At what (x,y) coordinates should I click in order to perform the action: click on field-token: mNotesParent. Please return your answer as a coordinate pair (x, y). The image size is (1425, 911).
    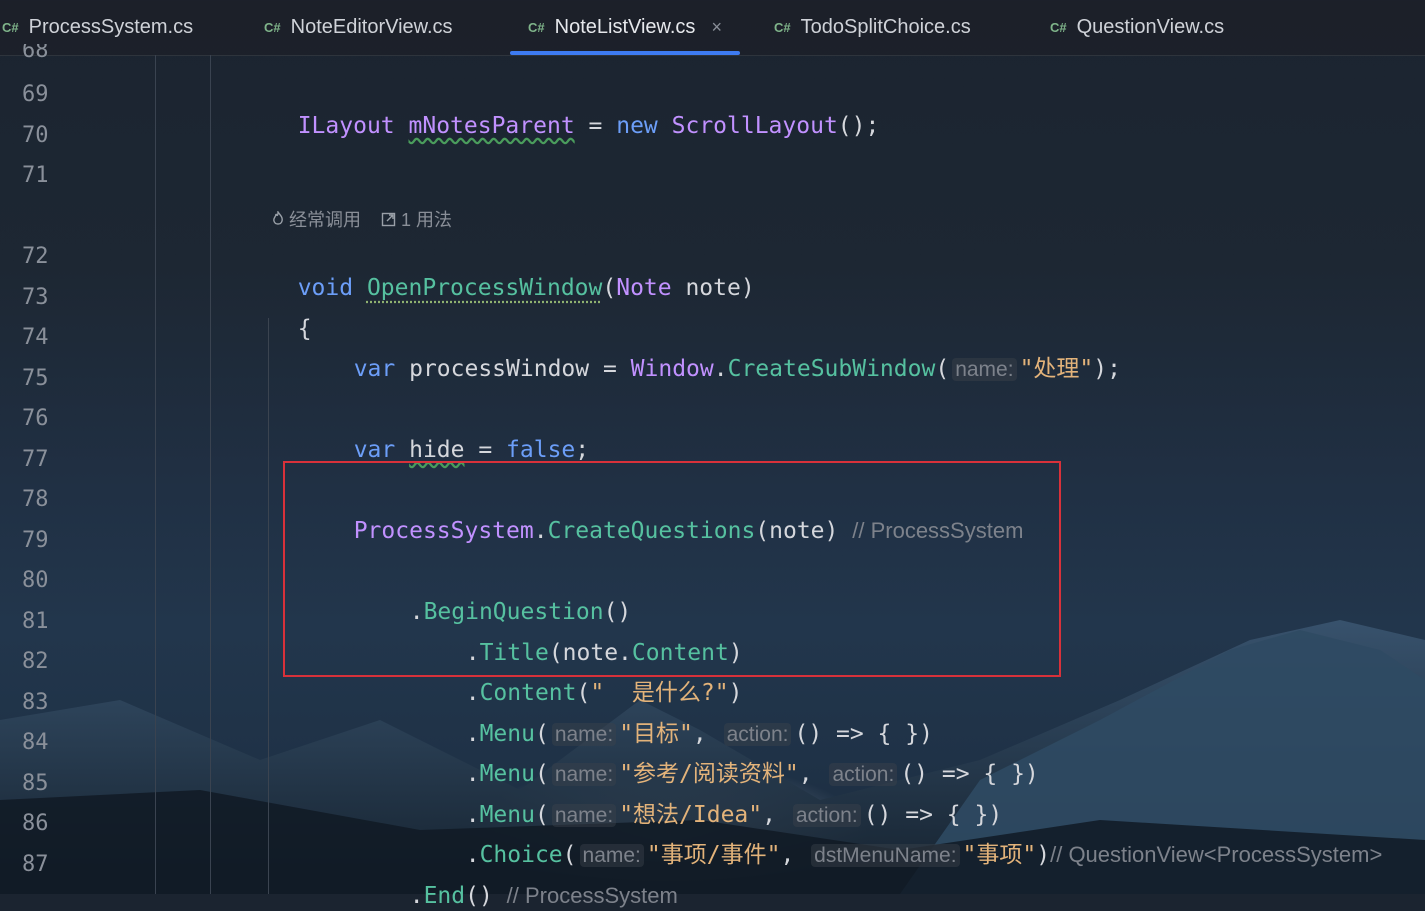
    Looking at the image, I should click on (491, 126).